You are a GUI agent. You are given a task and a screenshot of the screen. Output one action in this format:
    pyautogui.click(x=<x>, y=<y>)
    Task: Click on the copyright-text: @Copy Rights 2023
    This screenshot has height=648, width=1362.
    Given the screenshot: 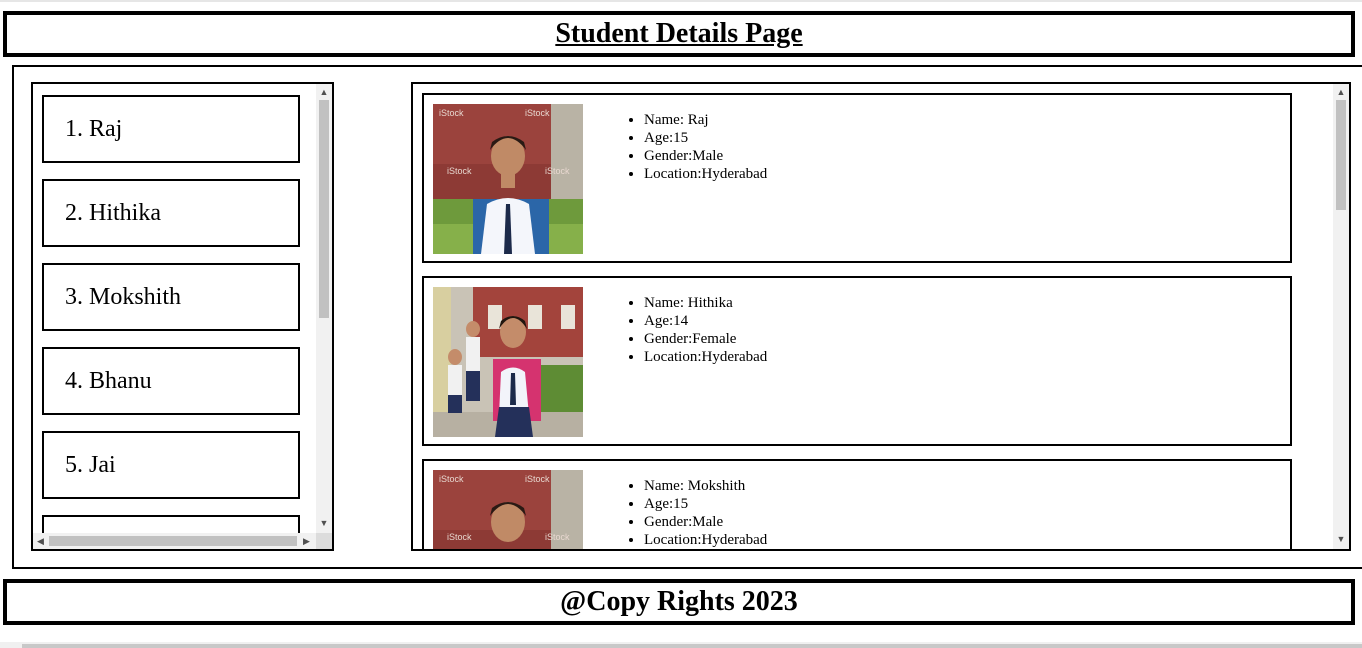 What is the action you would take?
    pyautogui.click(x=679, y=601)
    